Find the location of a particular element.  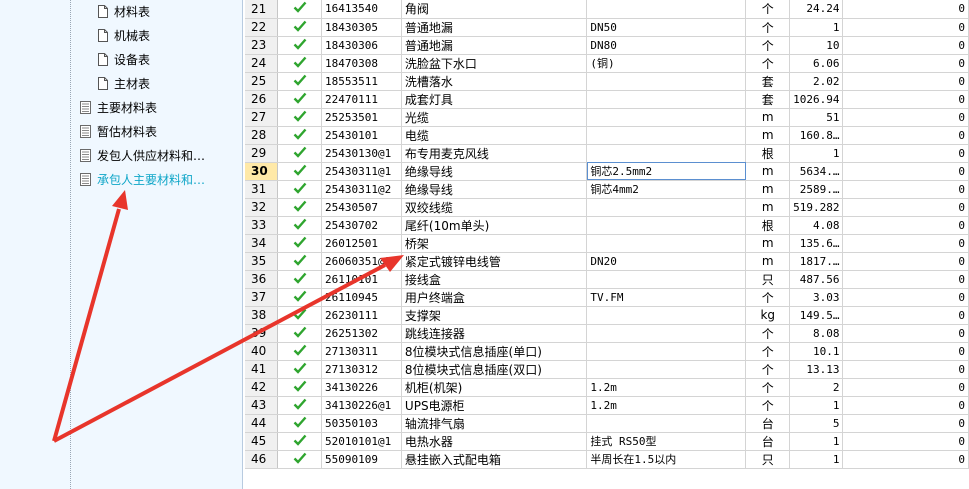

name-cell: 光缆 is located at coordinates (494, 117).